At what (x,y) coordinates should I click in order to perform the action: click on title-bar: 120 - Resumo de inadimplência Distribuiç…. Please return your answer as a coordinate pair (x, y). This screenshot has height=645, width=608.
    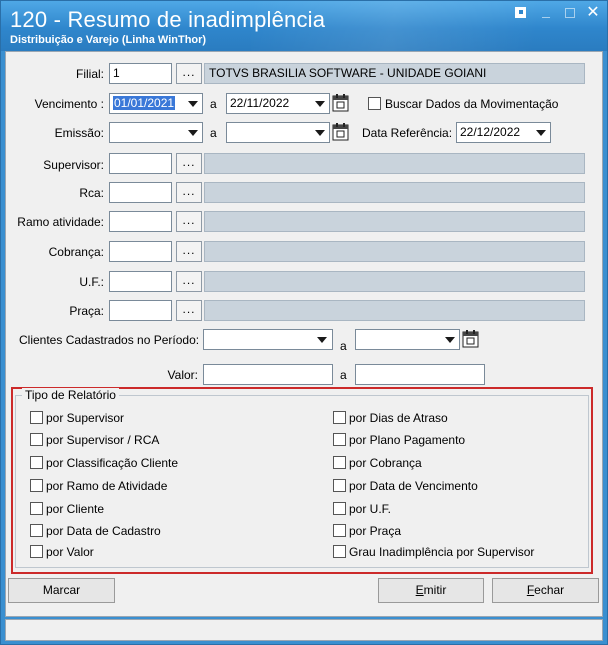
    Looking at the image, I should click on (304, 26).